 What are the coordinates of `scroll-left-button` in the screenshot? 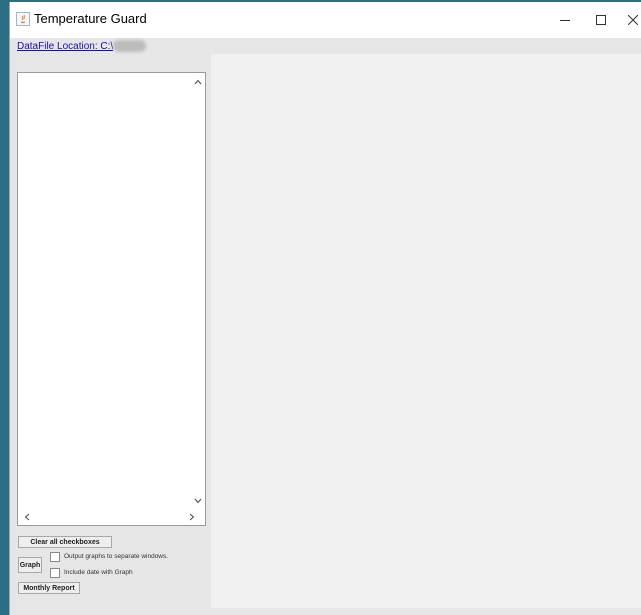 It's located at (27, 517).